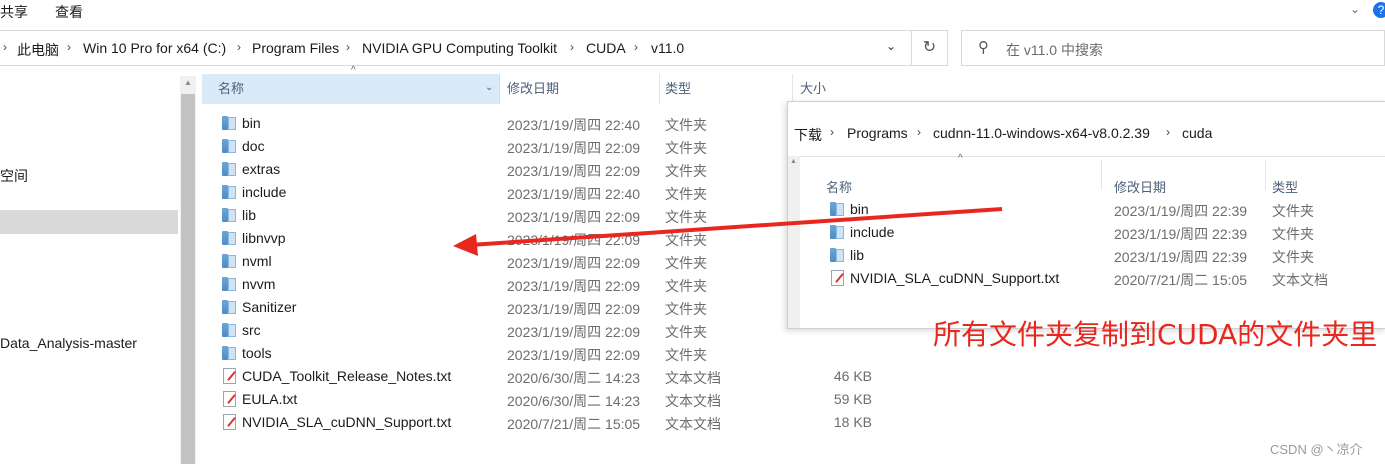 The width and height of the screenshot is (1385, 464). Describe the element at coordinates (736, 227) in the screenshot. I see `arrow-shaft` at that location.